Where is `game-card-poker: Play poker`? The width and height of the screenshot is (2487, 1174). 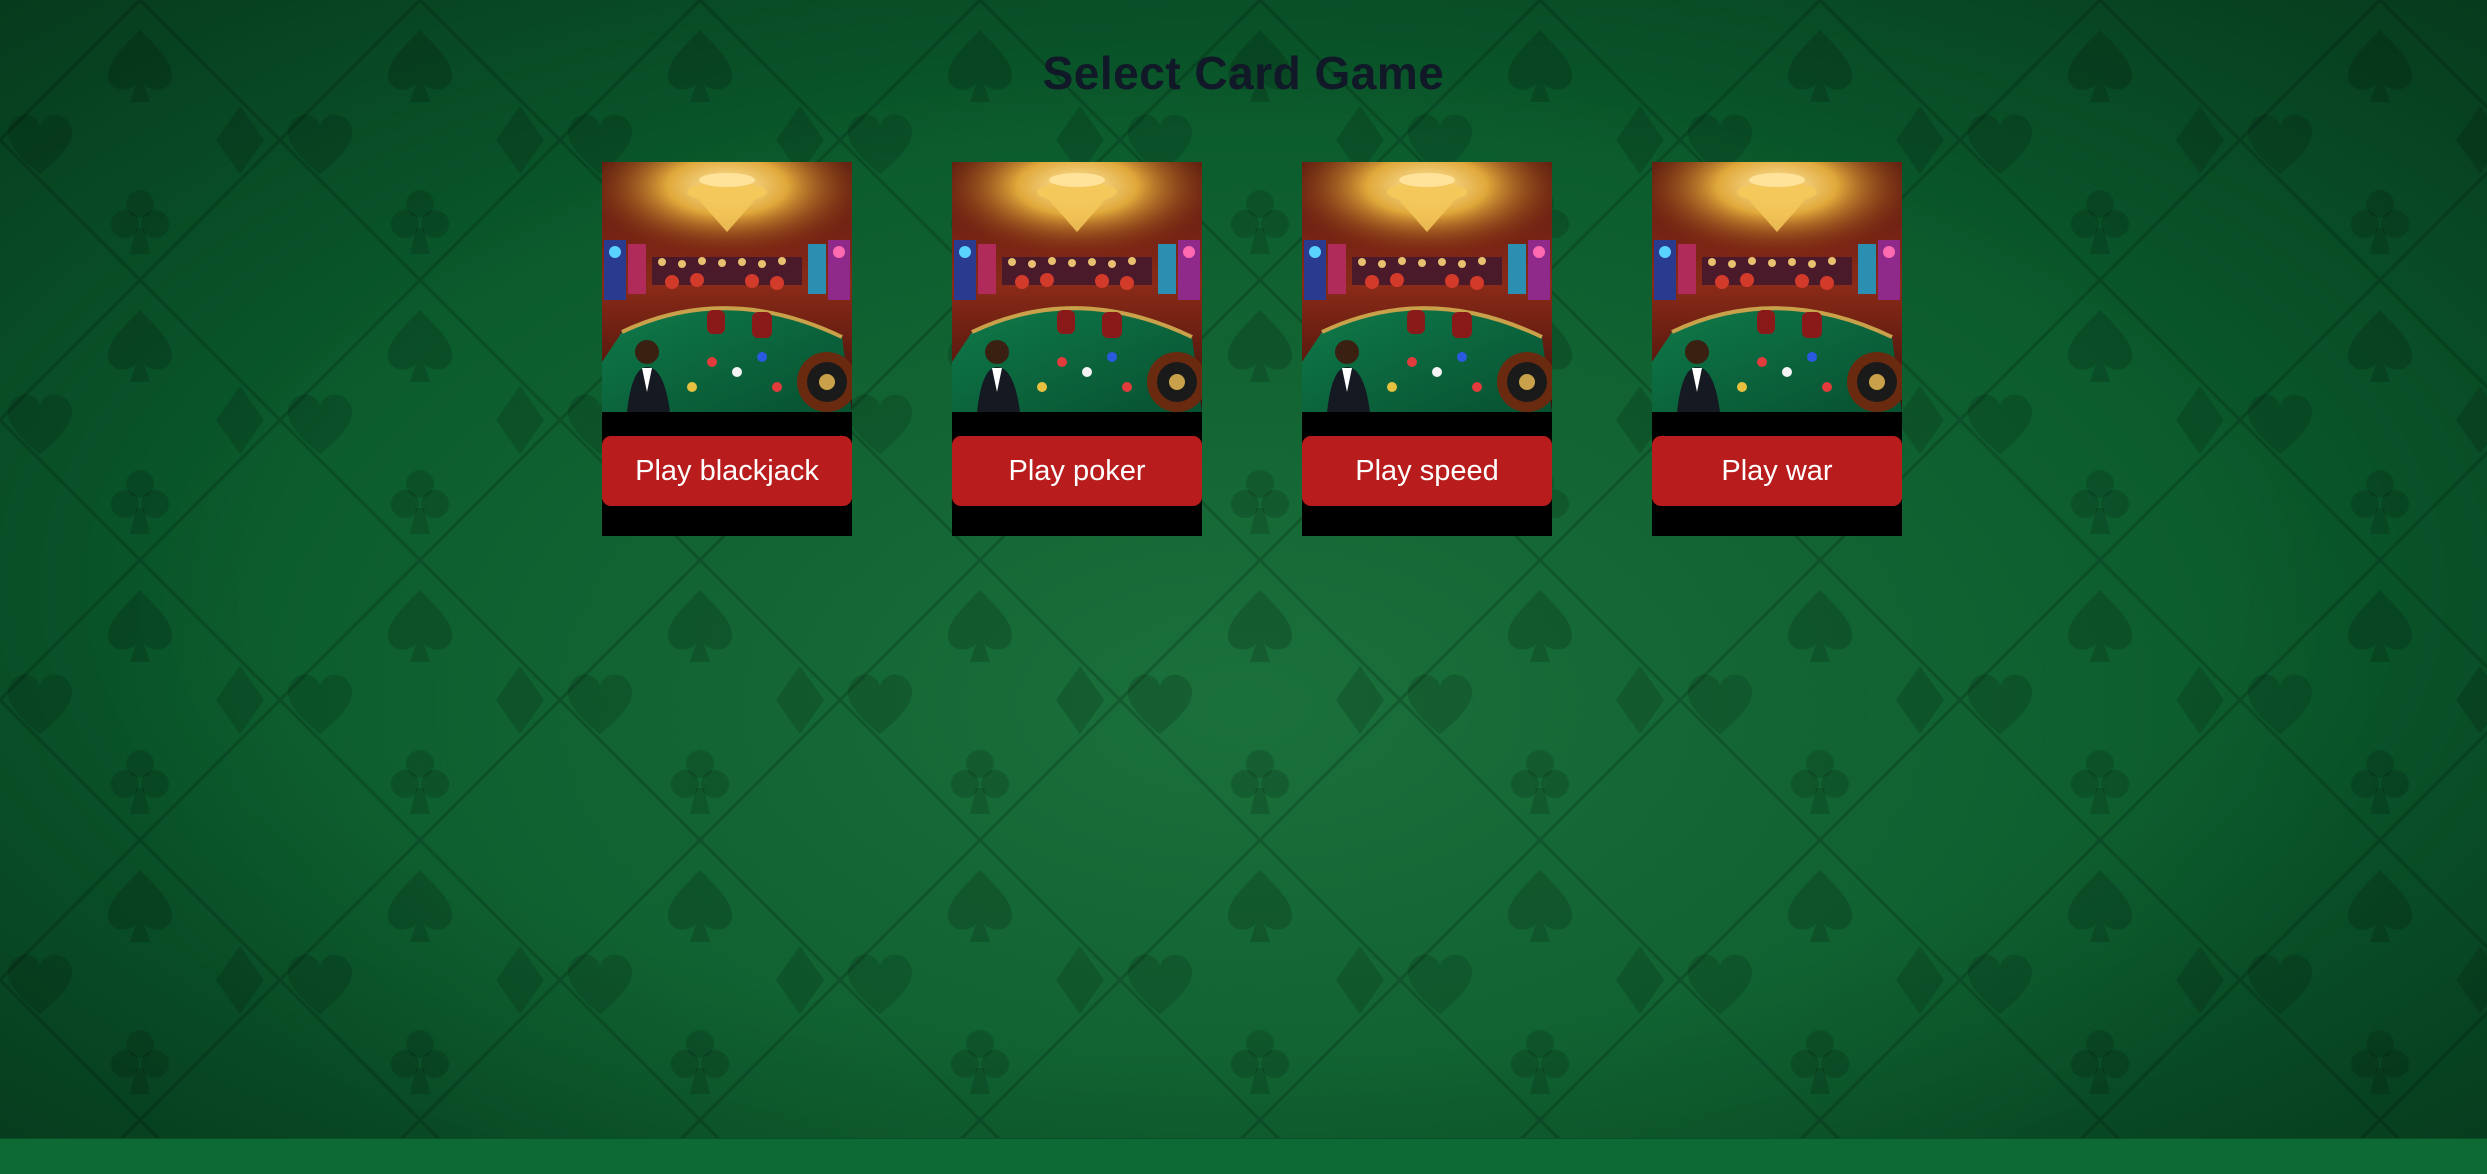 game-card-poker: Play poker is located at coordinates (1077, 349).